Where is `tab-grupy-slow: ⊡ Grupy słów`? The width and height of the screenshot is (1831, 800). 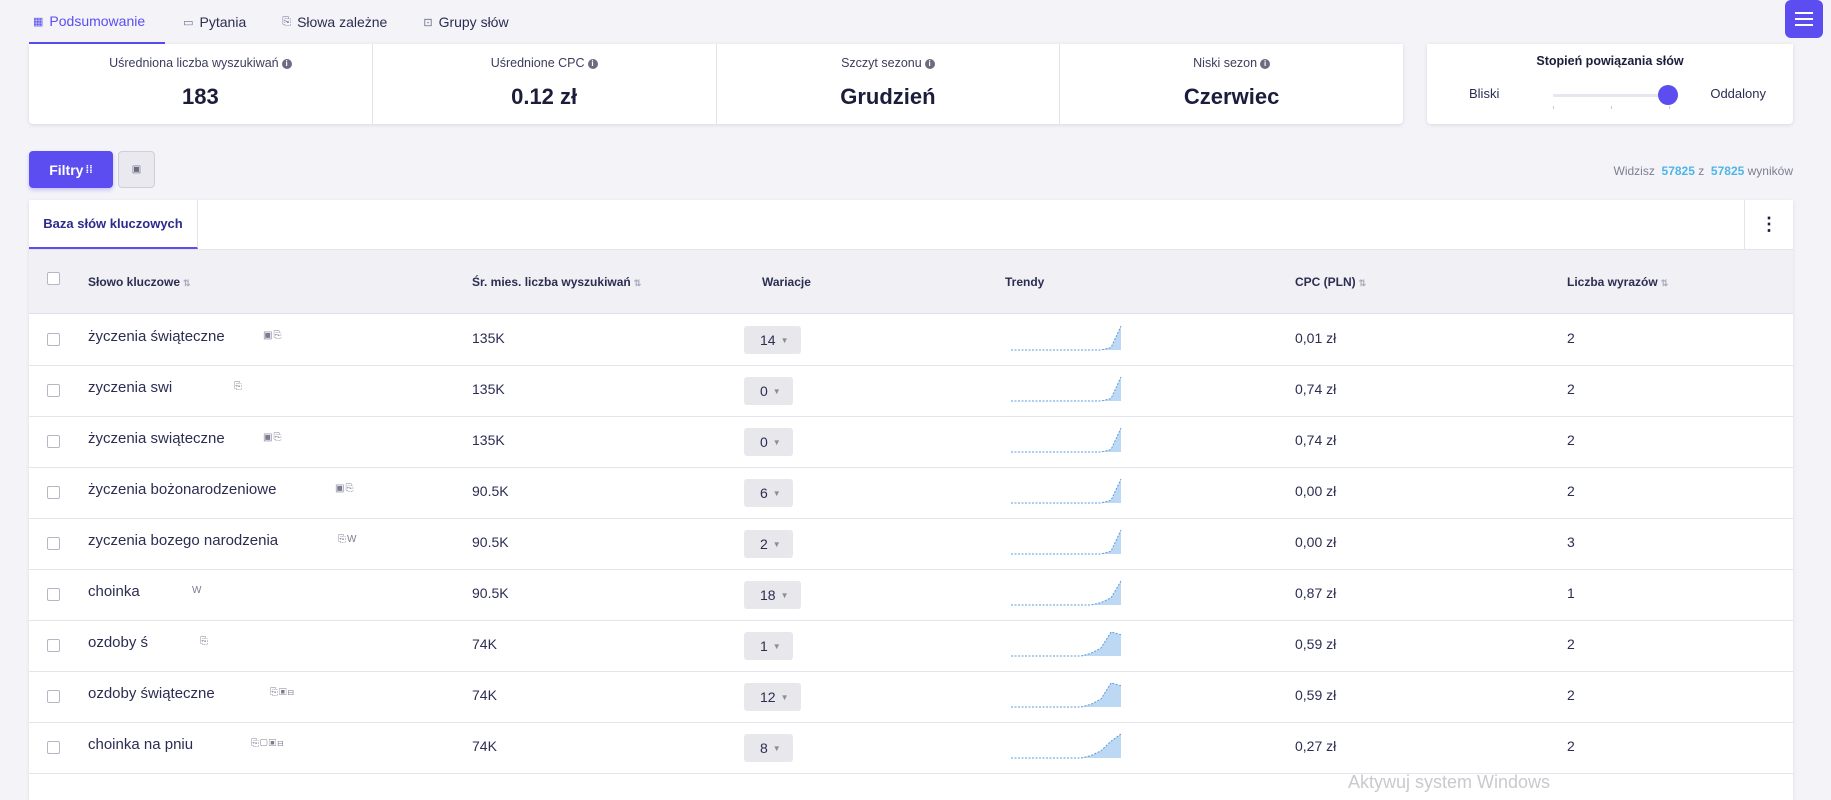
tab-grupy-slow: ⊡ Grupy słów is located at coordinates (472, 22).